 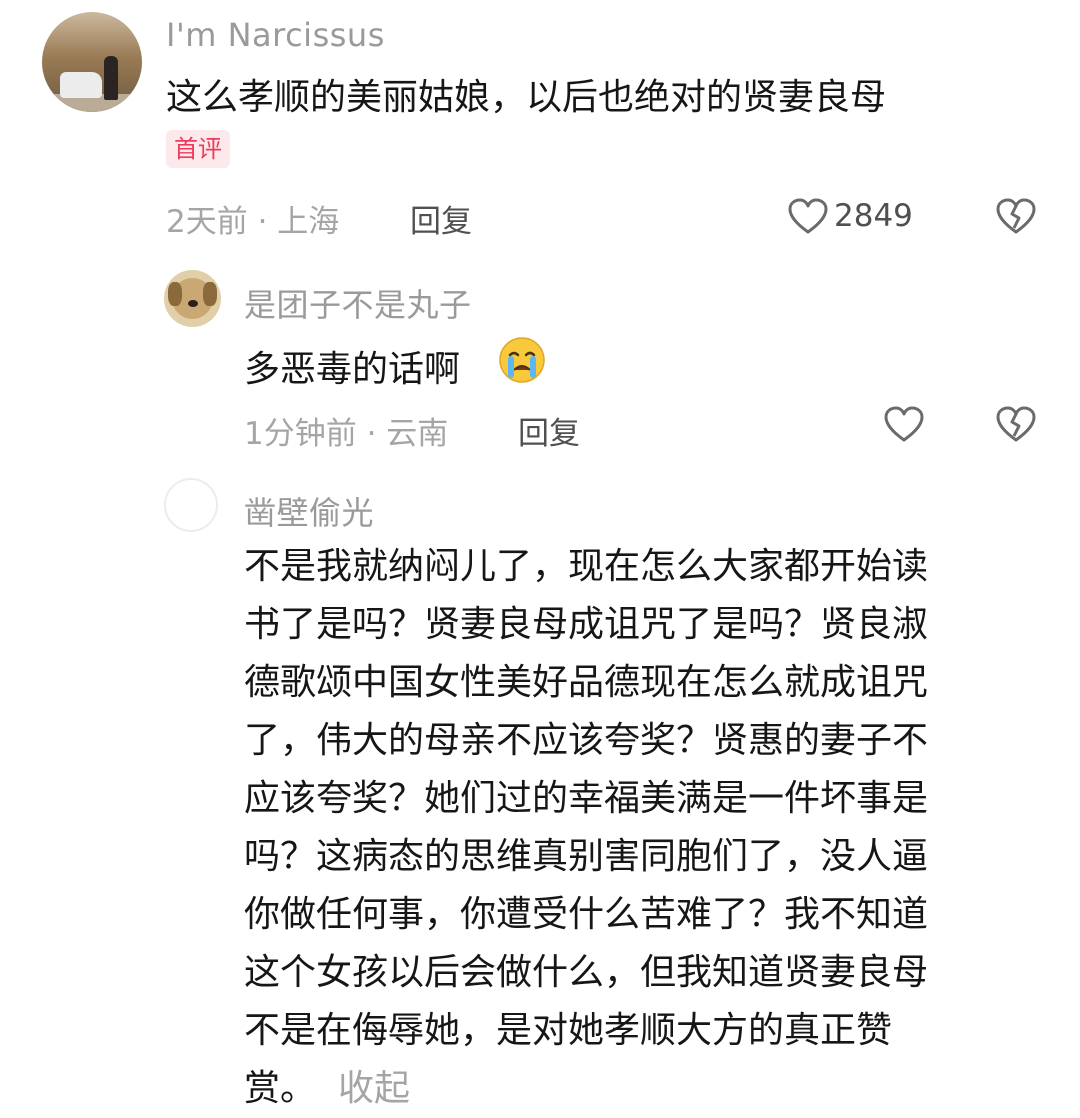 I want to click on comment-text: 这么孝顺的美丽姑娘，以后也绝对的贤妻良母, so click(x=526, y=97).